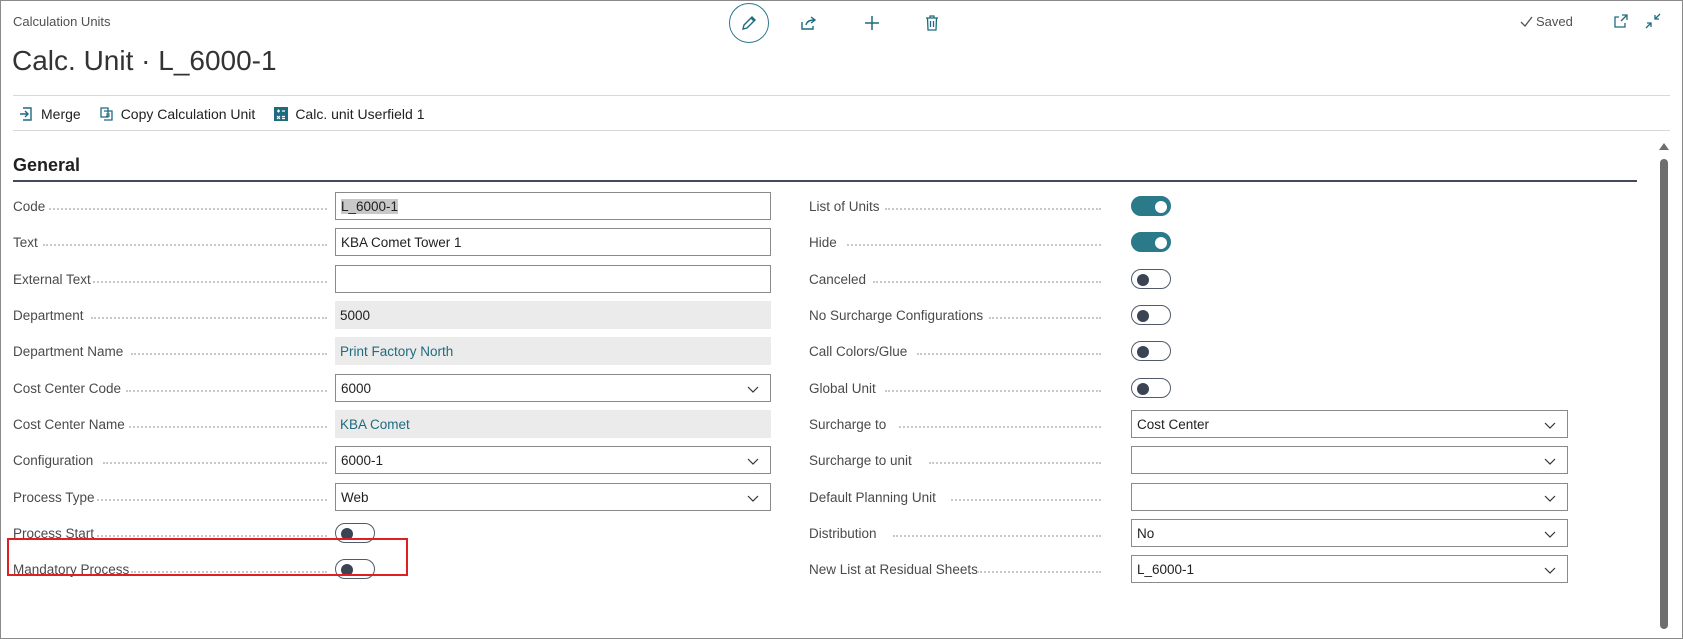  What do you see at coordinates (1151, 351) in the screenshot?
I see `call-colors-glue-toggle` at bounding box center [1151, 351].